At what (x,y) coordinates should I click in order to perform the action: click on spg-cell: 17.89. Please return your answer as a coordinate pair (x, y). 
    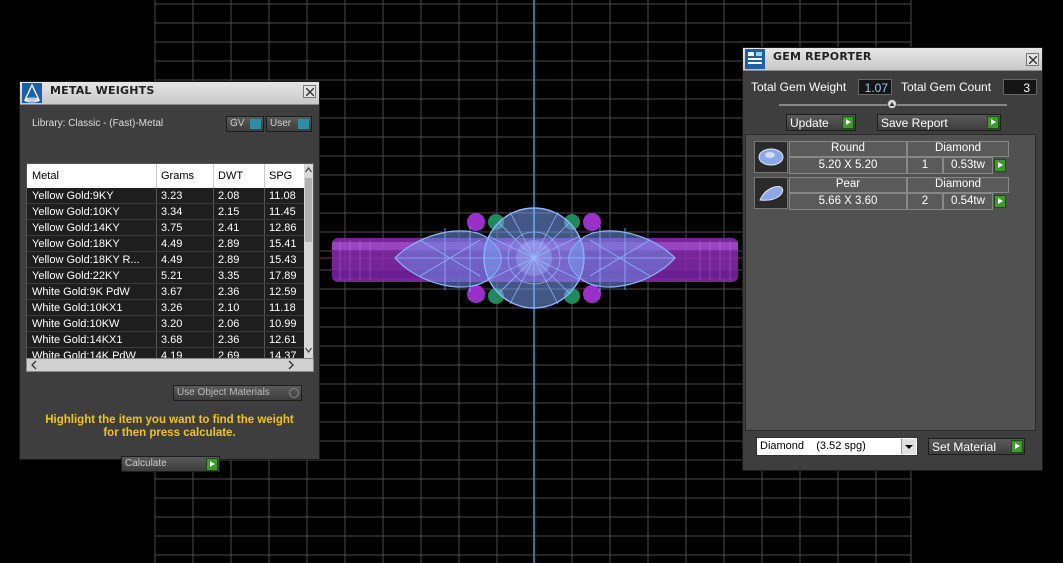
    Looking at the image, I should click on (283, 276).